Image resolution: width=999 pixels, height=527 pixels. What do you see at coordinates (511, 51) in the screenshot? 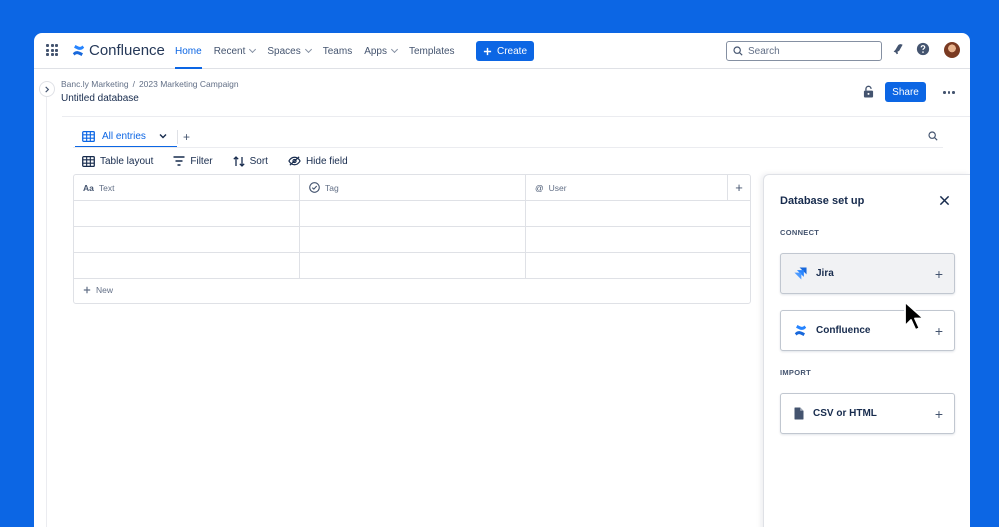
I see `create-label: Create` at bounding box center [511, 51].